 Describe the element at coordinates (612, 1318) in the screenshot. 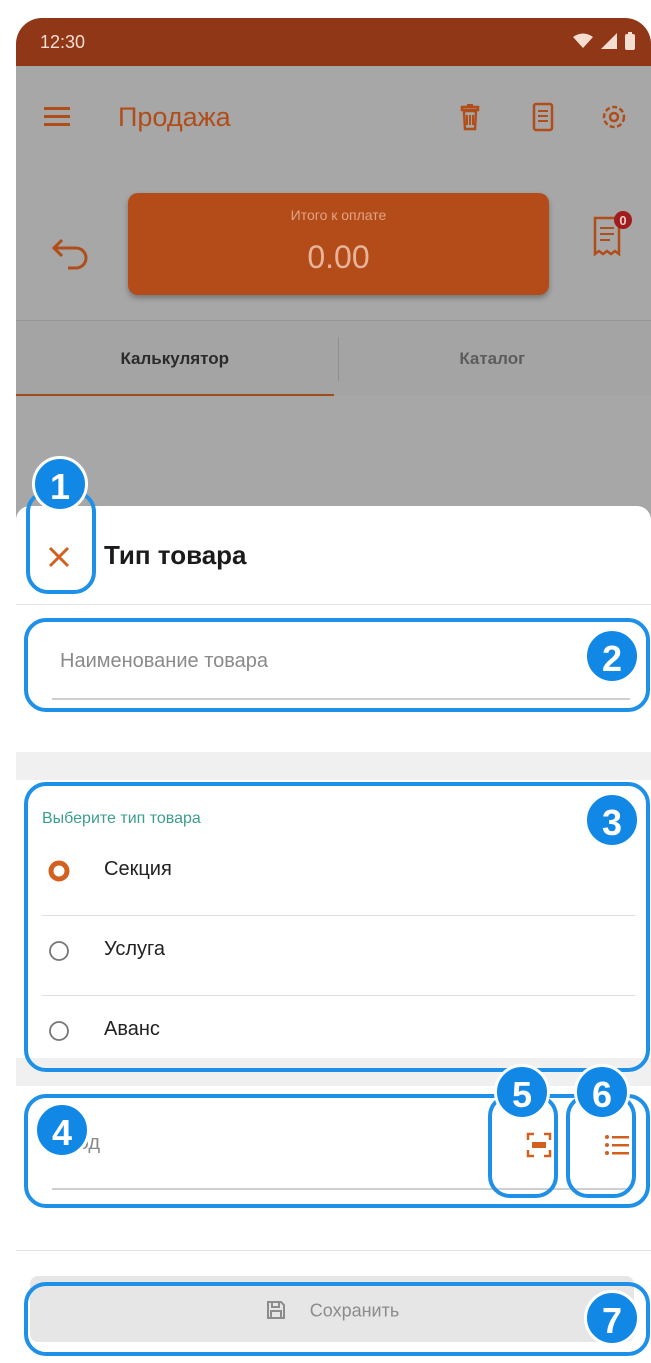

I see `callout-marker-7: 7` at that location.